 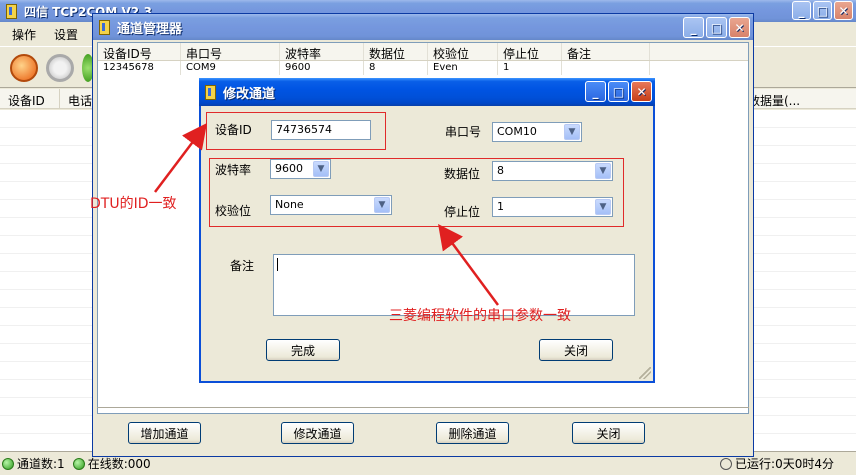 What do you see at coordinates (242, 266) in the screenshot?
I see `remark-label: 备注` at bounding box center [242, 266].